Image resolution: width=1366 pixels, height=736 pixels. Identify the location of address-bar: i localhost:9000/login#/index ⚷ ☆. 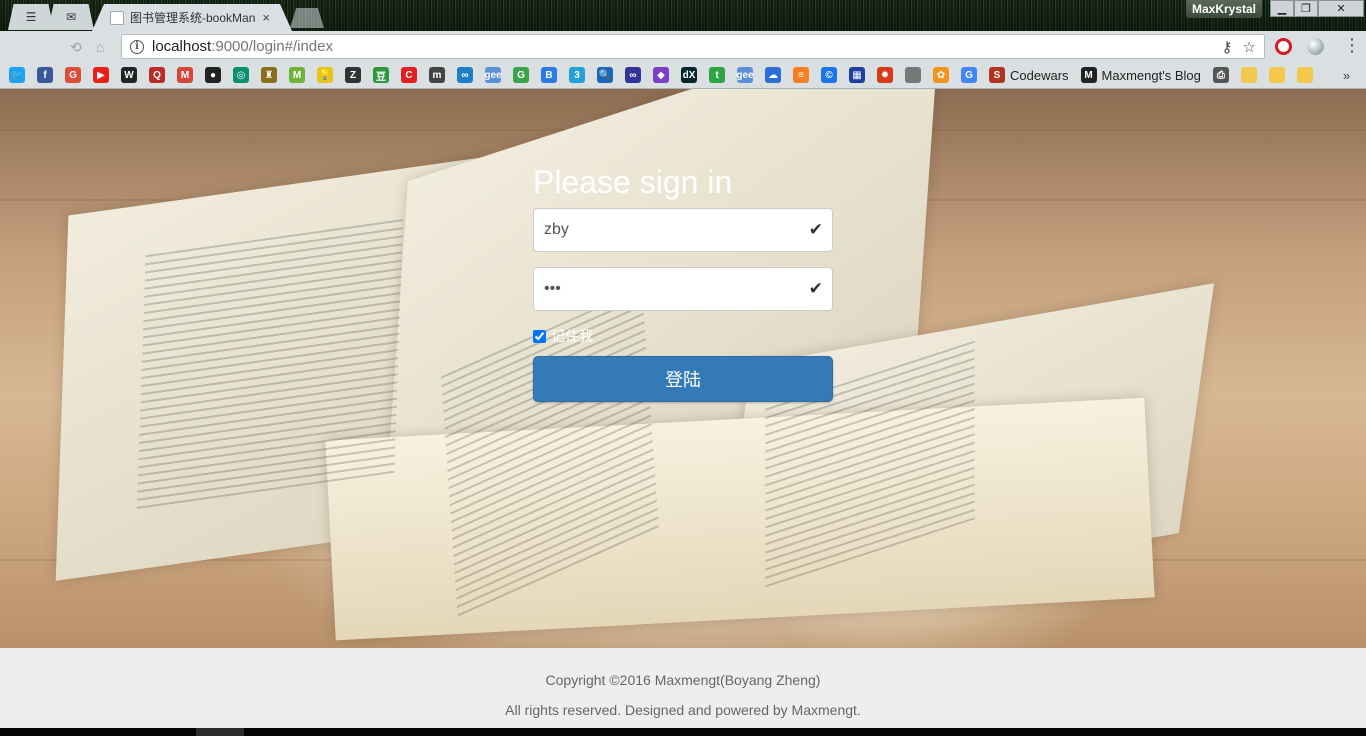
(693, 46).